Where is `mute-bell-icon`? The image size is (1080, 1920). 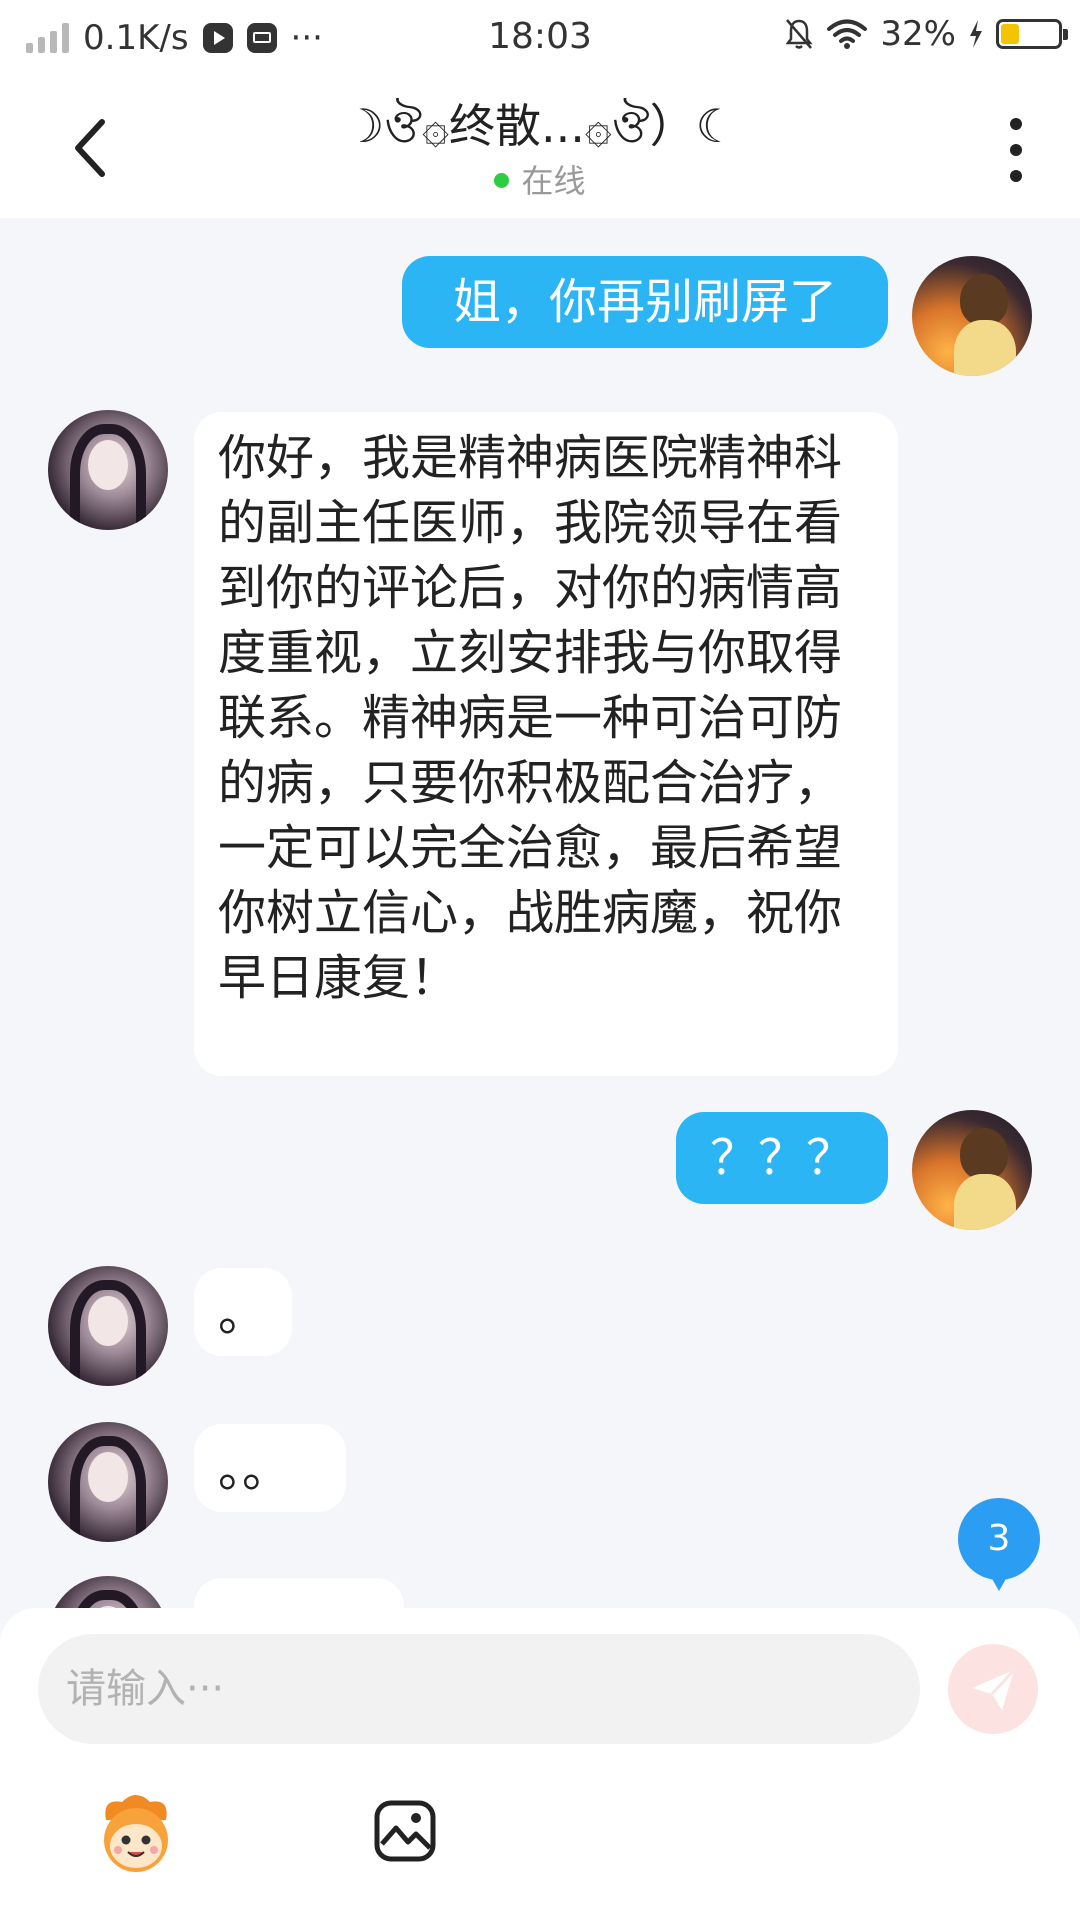 mute-bell-icon is located at coordinates (799, 34).